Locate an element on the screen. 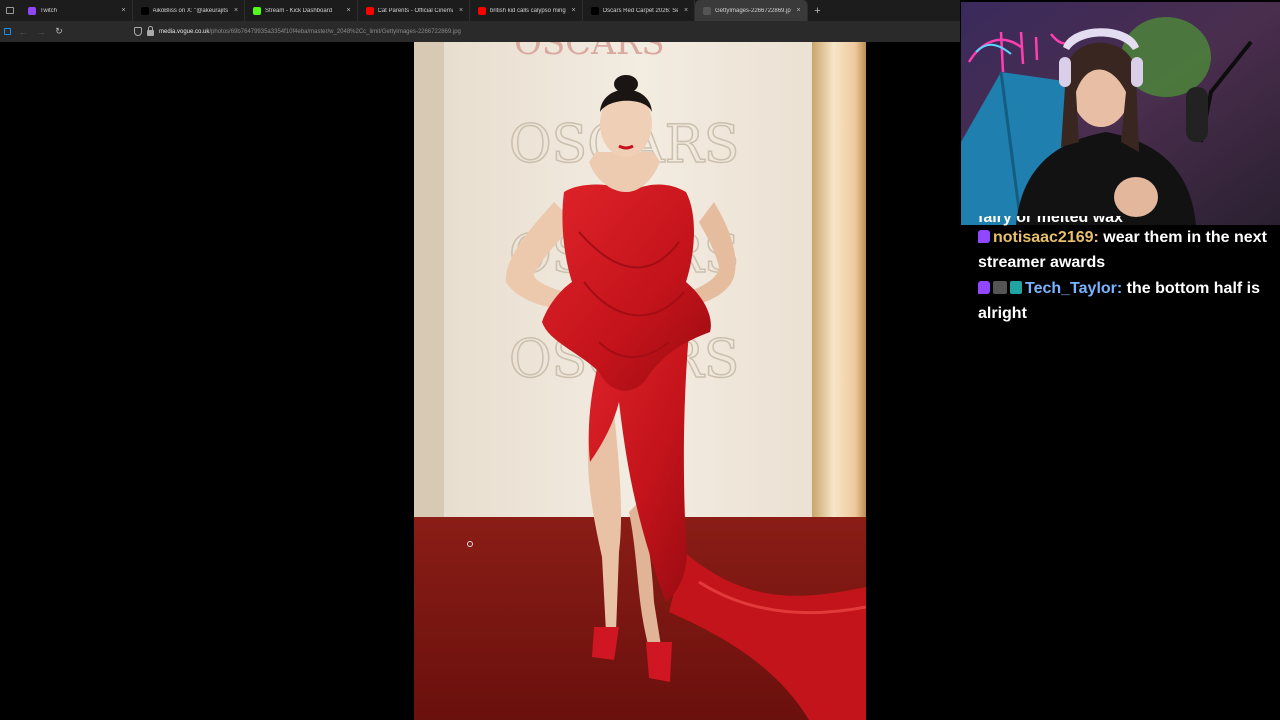 This screenshot has height=720, width=1280. right-shoe is located at coordinates (659, 662).